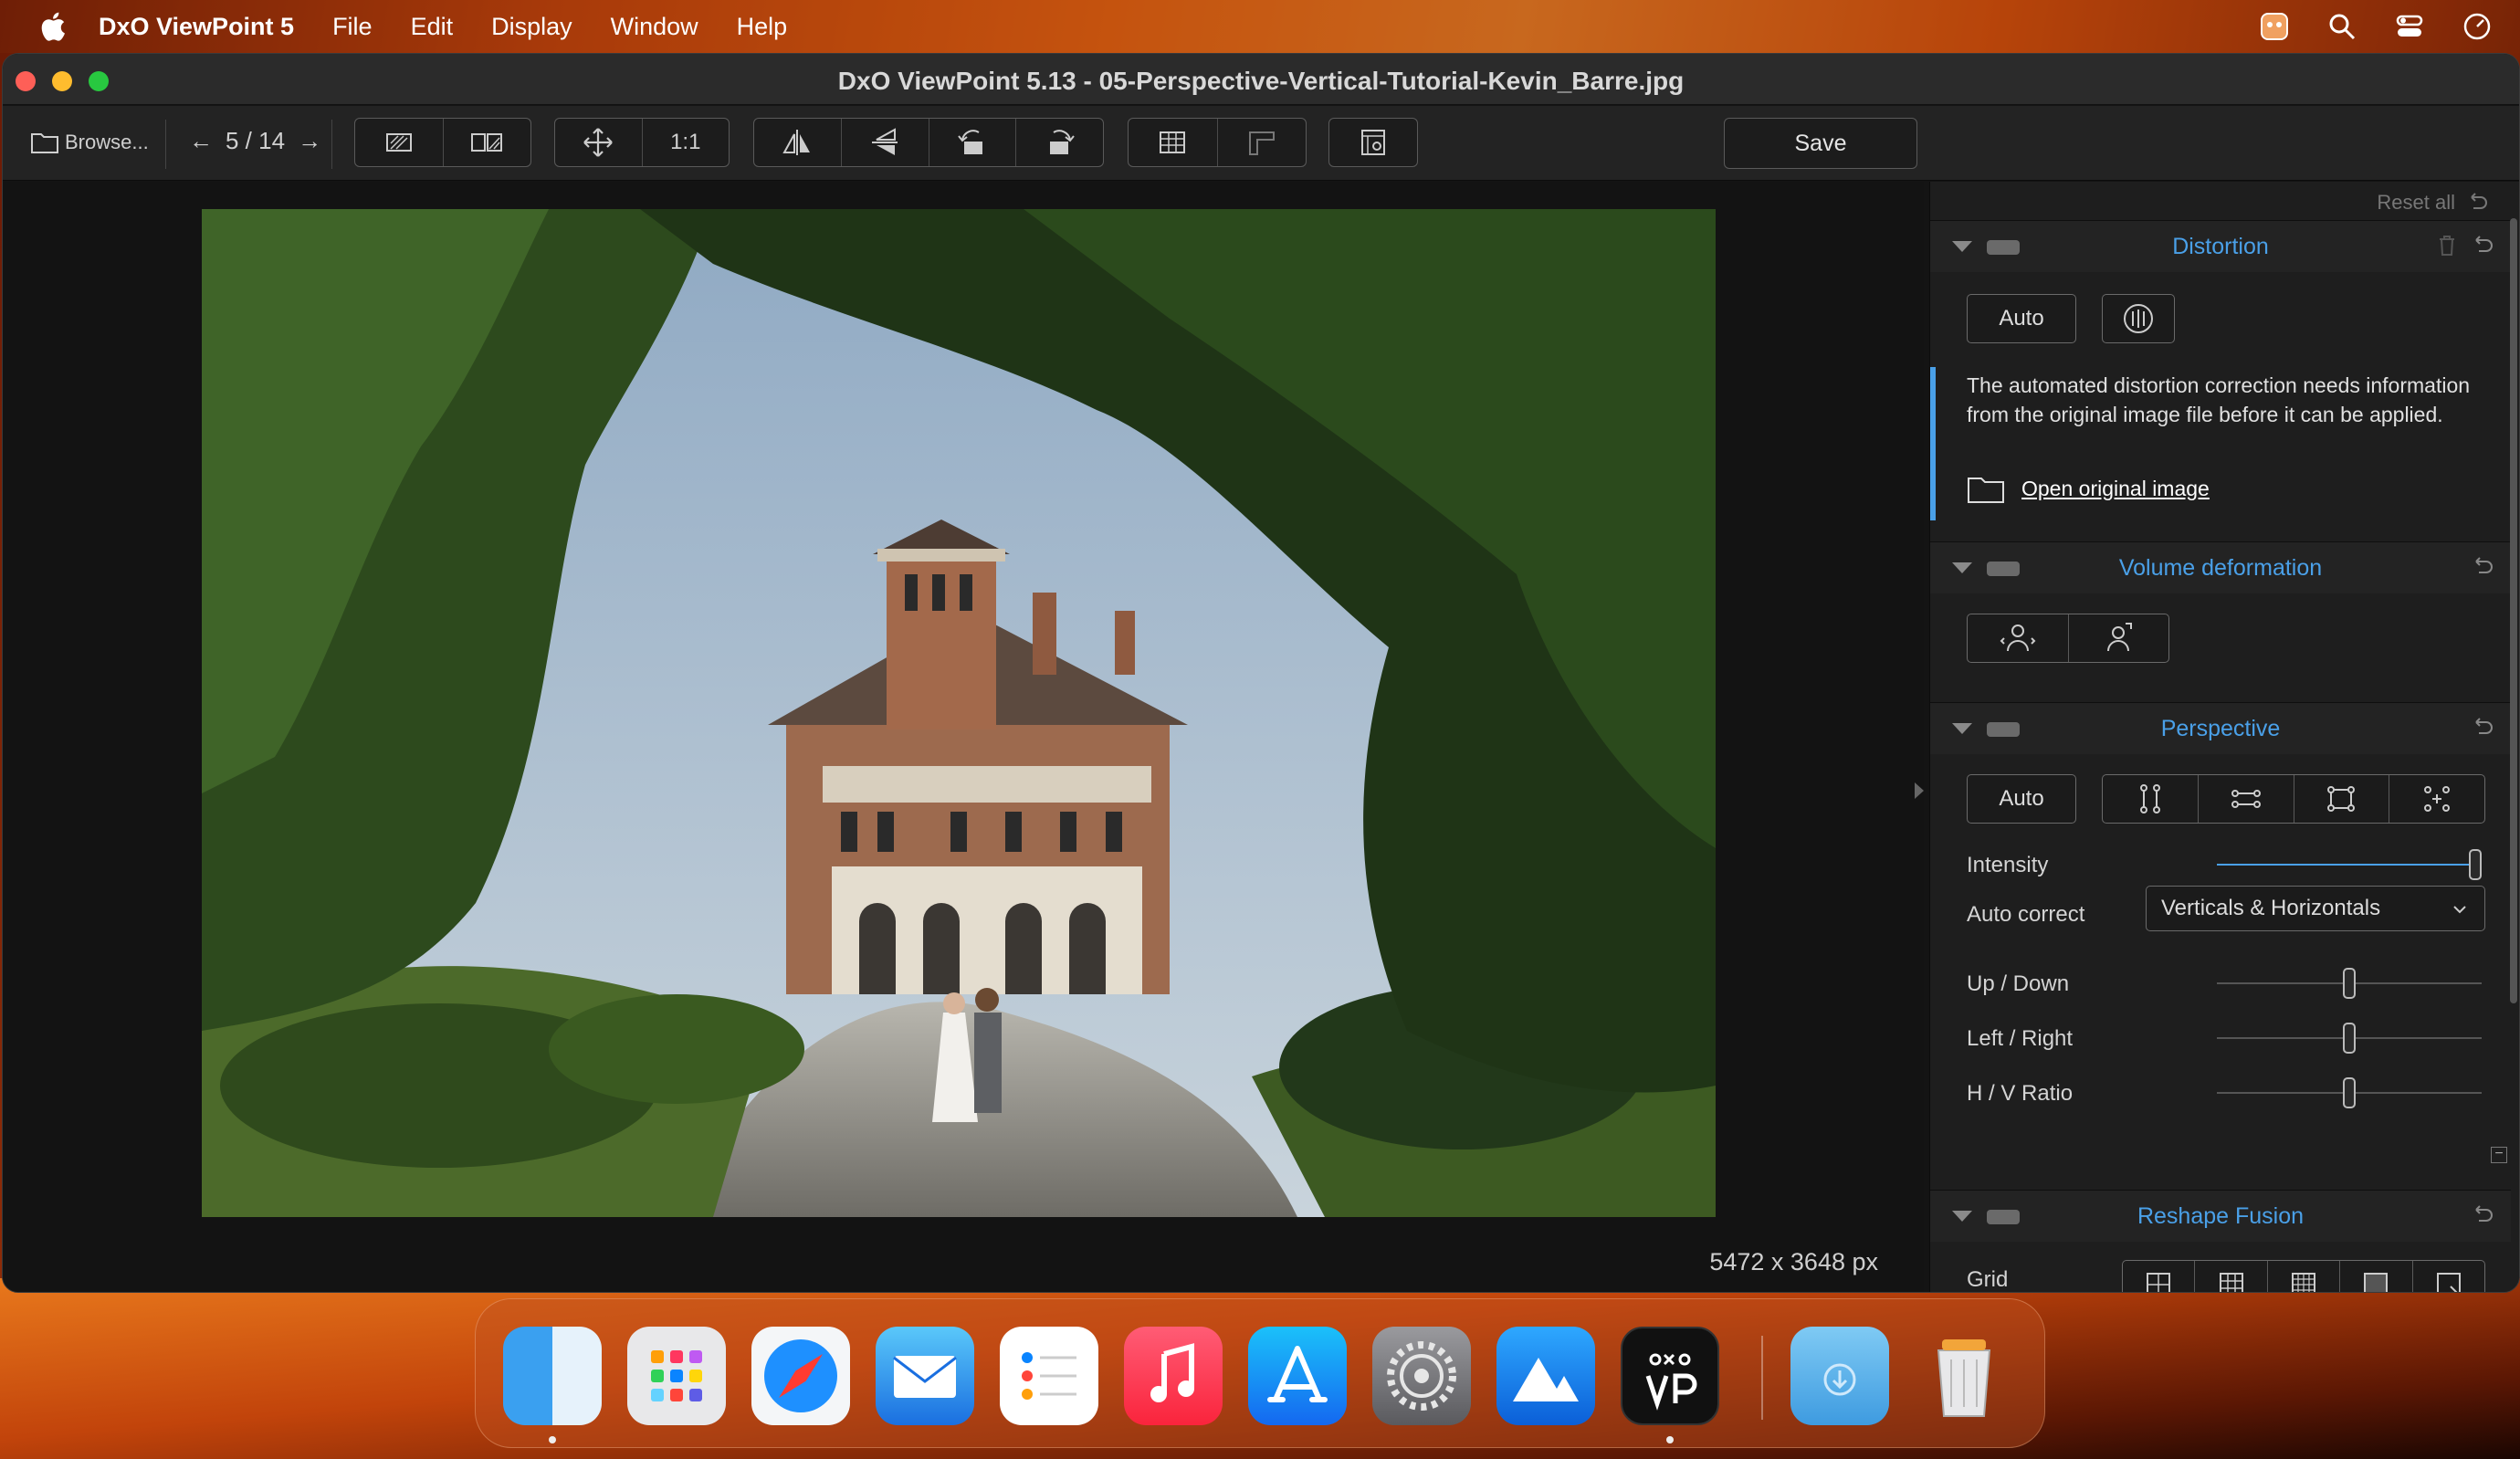  Describe the element at coordinates (2409, 27) in the screenshot. I see `control-center-icon` at that location.